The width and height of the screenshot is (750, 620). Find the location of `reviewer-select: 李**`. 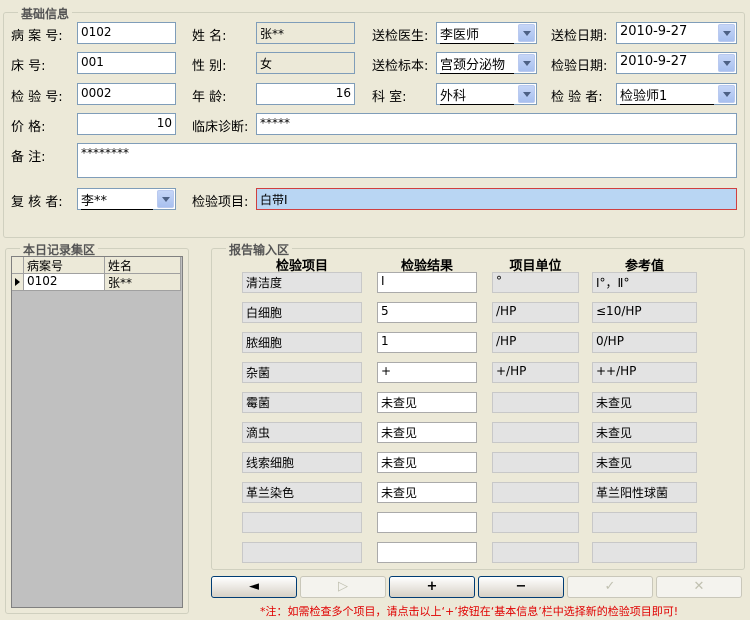

reviewer-select: 李** is located at coordinates (126, 199).